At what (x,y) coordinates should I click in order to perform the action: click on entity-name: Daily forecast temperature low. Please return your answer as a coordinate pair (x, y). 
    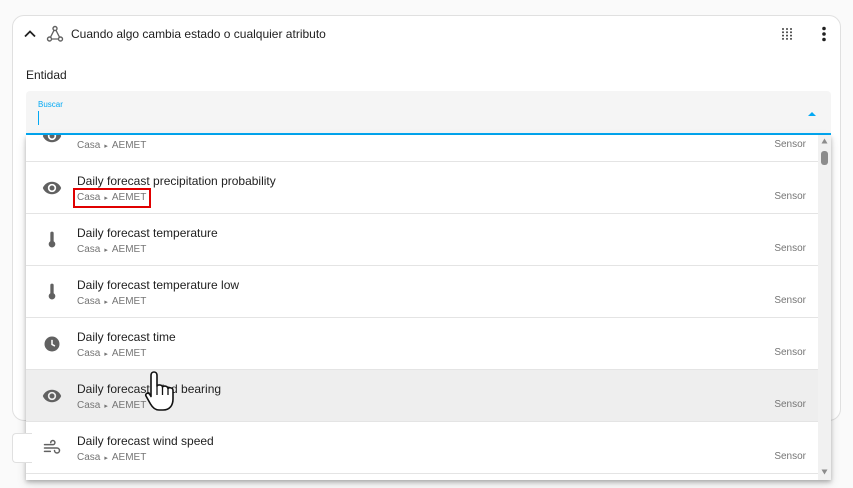
    Looking at the image, I should click on (158, 285).